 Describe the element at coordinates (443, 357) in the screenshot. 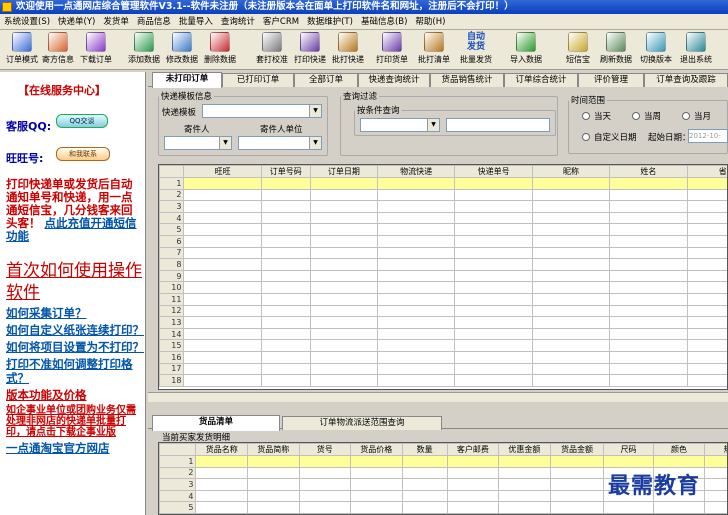

I see `order-row: 16` at that location.